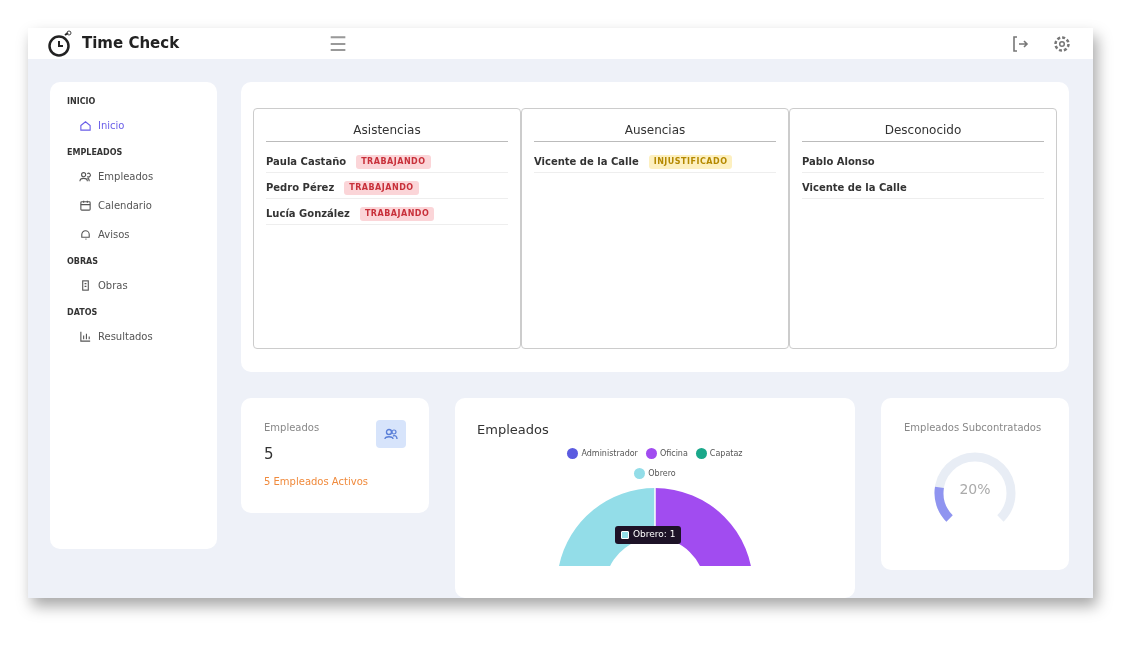 The height and width of the screenshot is (648, 1124). I want to click on sidebar-item: Calendario, so click(109, 205).